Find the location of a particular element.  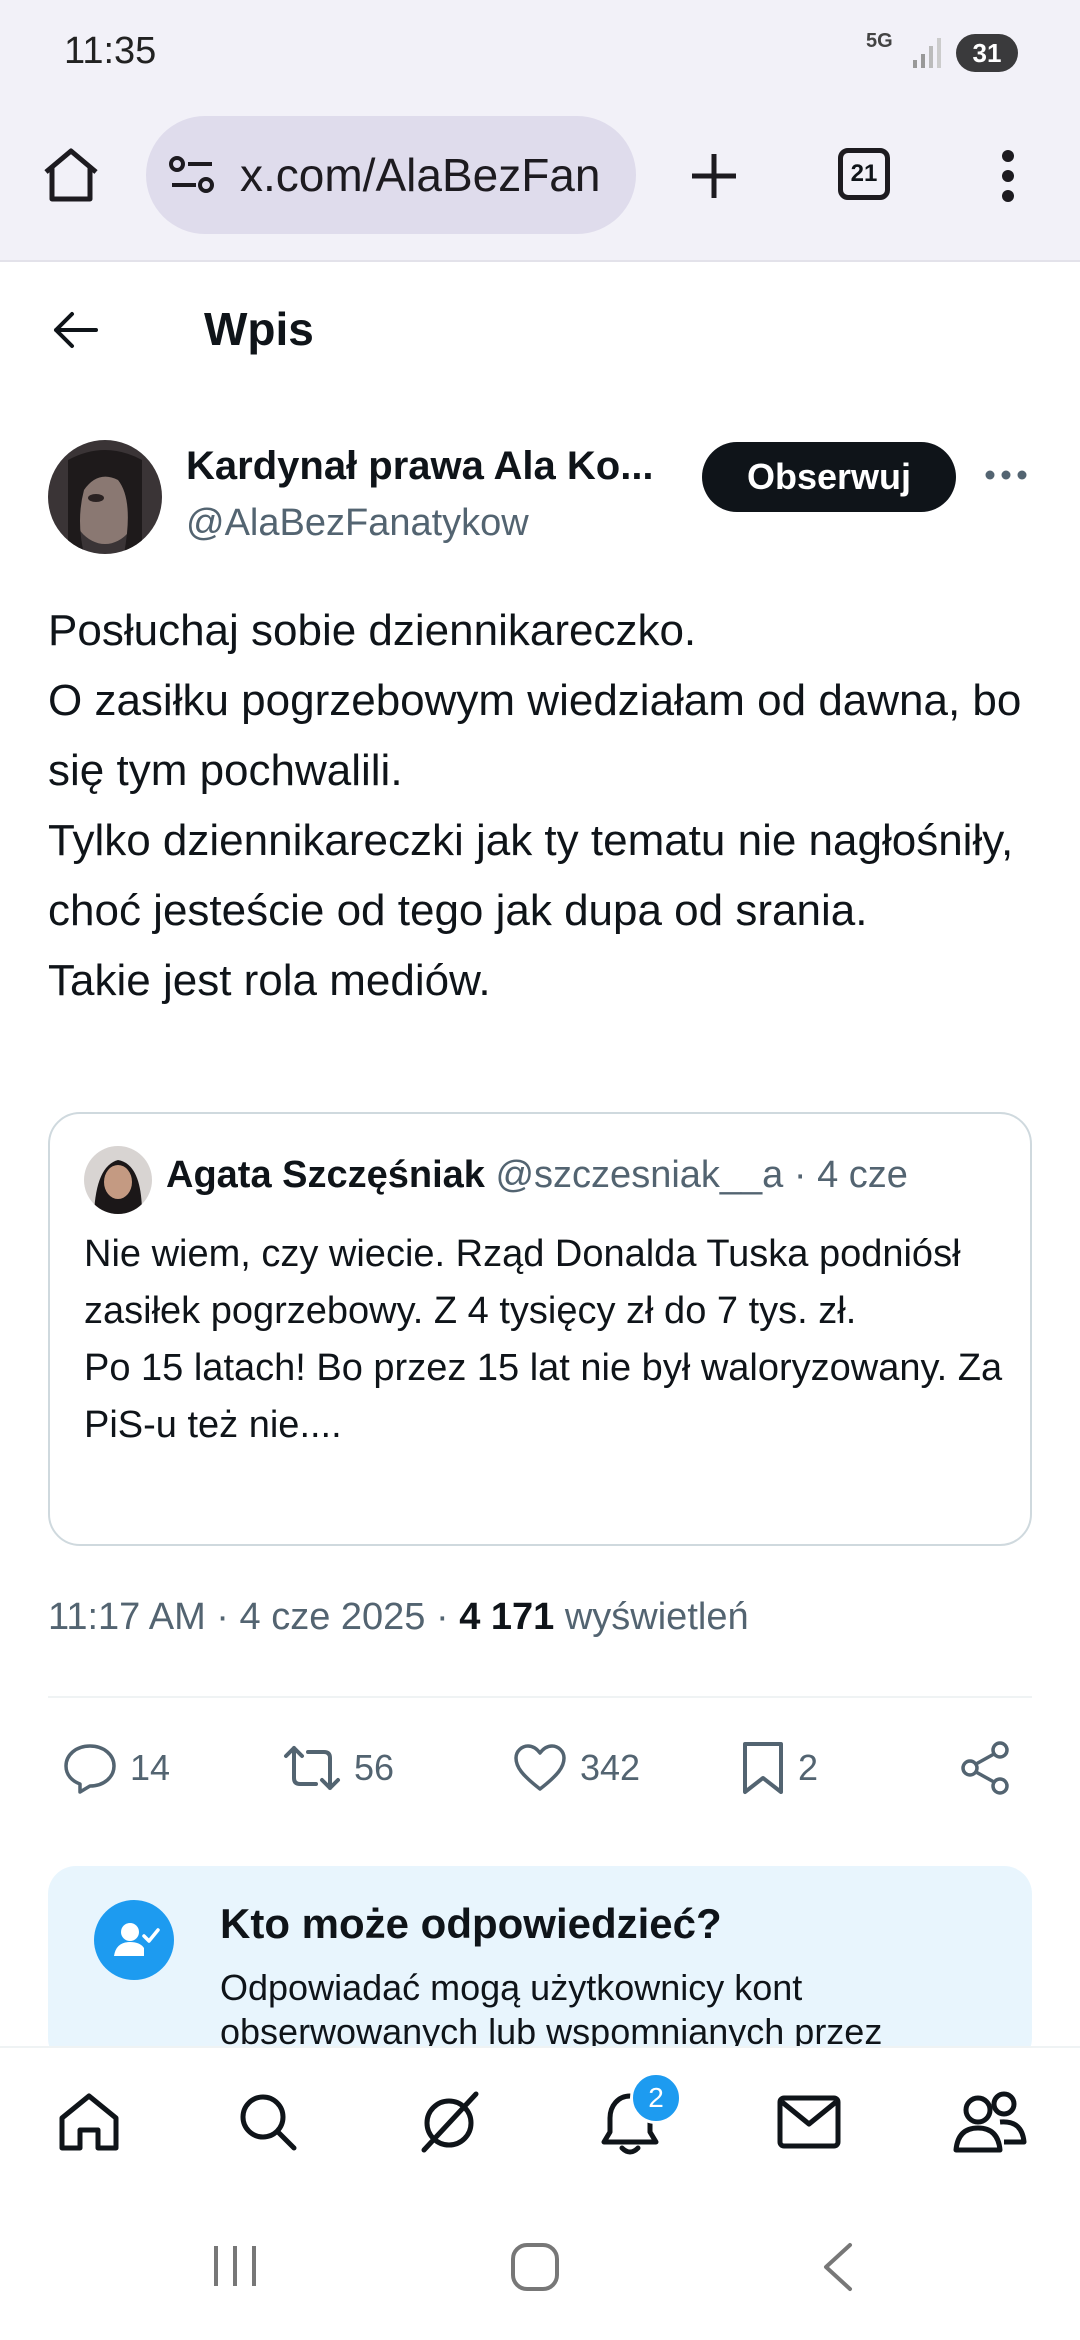

share-button is located at coordinates (985, 1768).